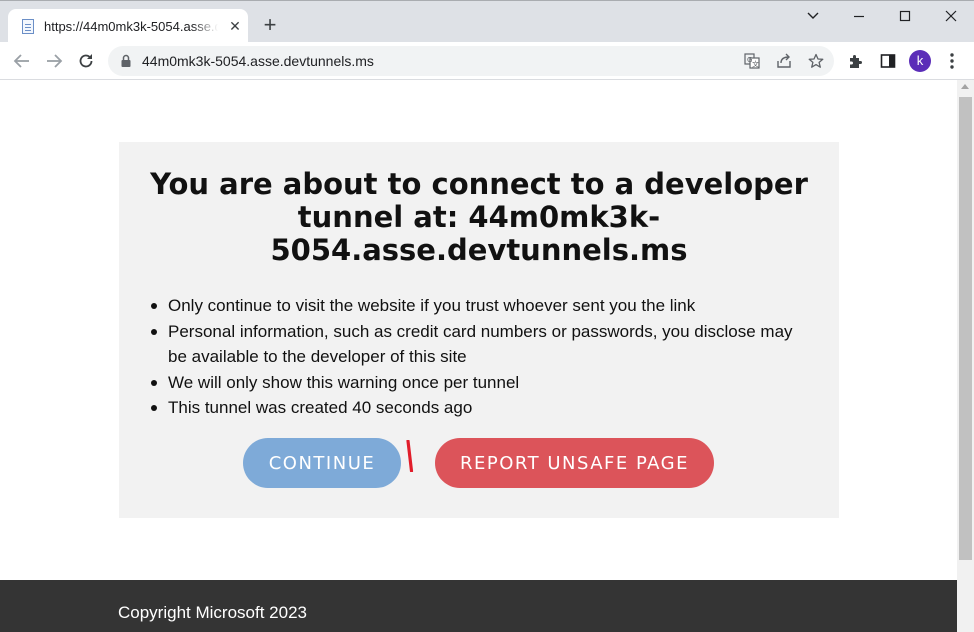 The width and height of the screenshot is (974, 632). Describe the element at coordinates (905, 16) in the screenshot. I see `maximize-icon` at that location.